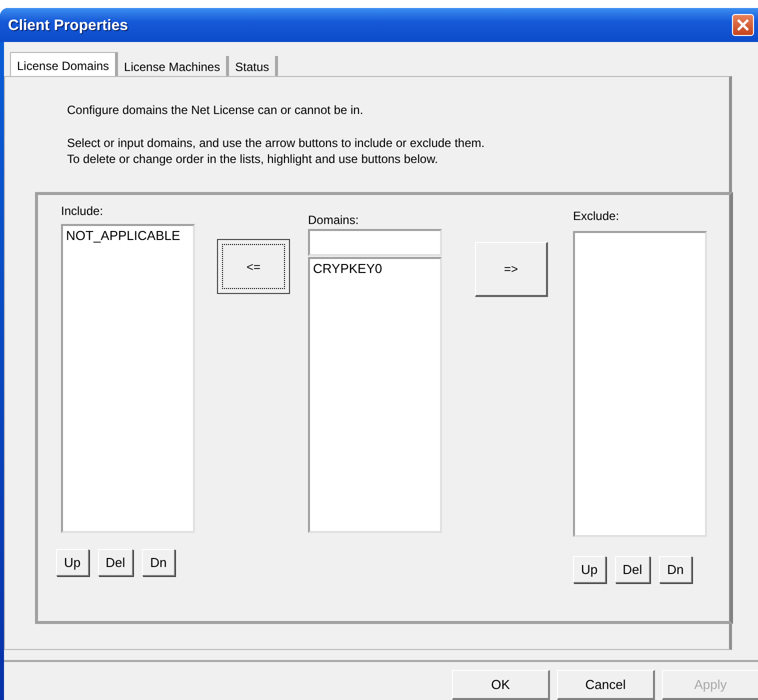 This screenshot has height=700, width=758. Describe the element at coordinates (375, 268) in the screenshot. I see `list-item: CRYPKEY0` at that location.